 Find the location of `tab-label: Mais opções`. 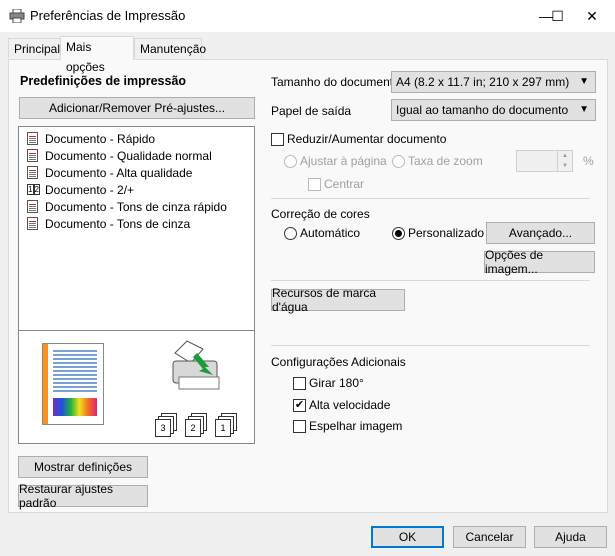

tab-label: Mais opções is located at coordinates (85, 57).